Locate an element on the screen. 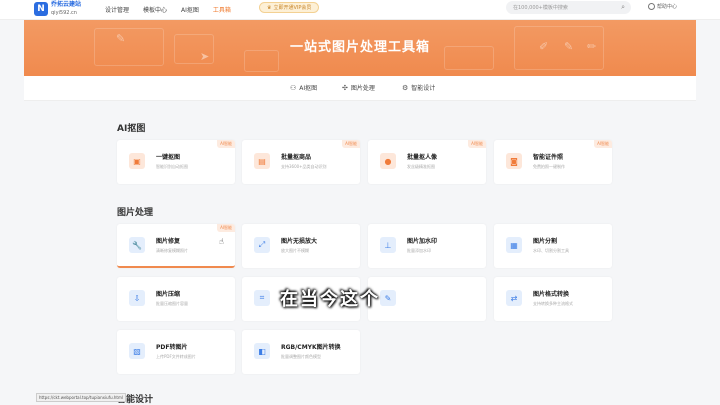  tool-name: 图片修复 is located at coordinates (168, 241).